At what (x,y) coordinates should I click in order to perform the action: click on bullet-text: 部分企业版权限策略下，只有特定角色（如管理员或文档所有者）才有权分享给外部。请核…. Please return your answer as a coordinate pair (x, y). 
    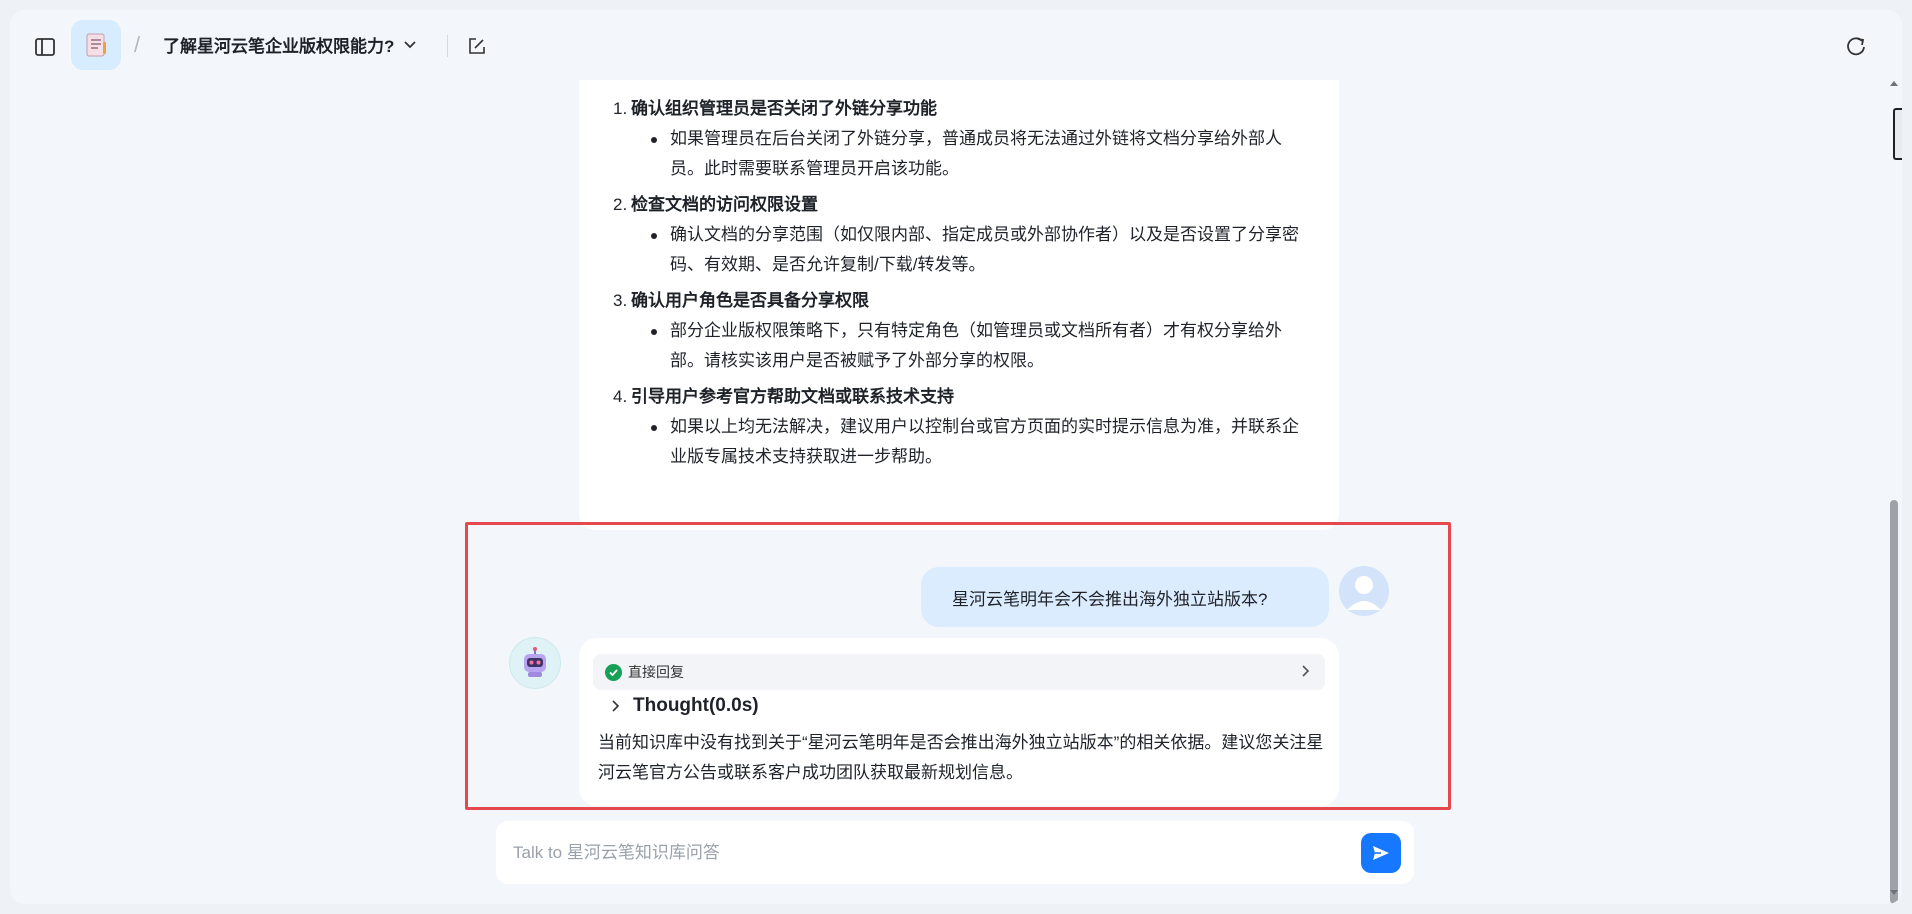
    Looking at the image, I should click on (976, 345).